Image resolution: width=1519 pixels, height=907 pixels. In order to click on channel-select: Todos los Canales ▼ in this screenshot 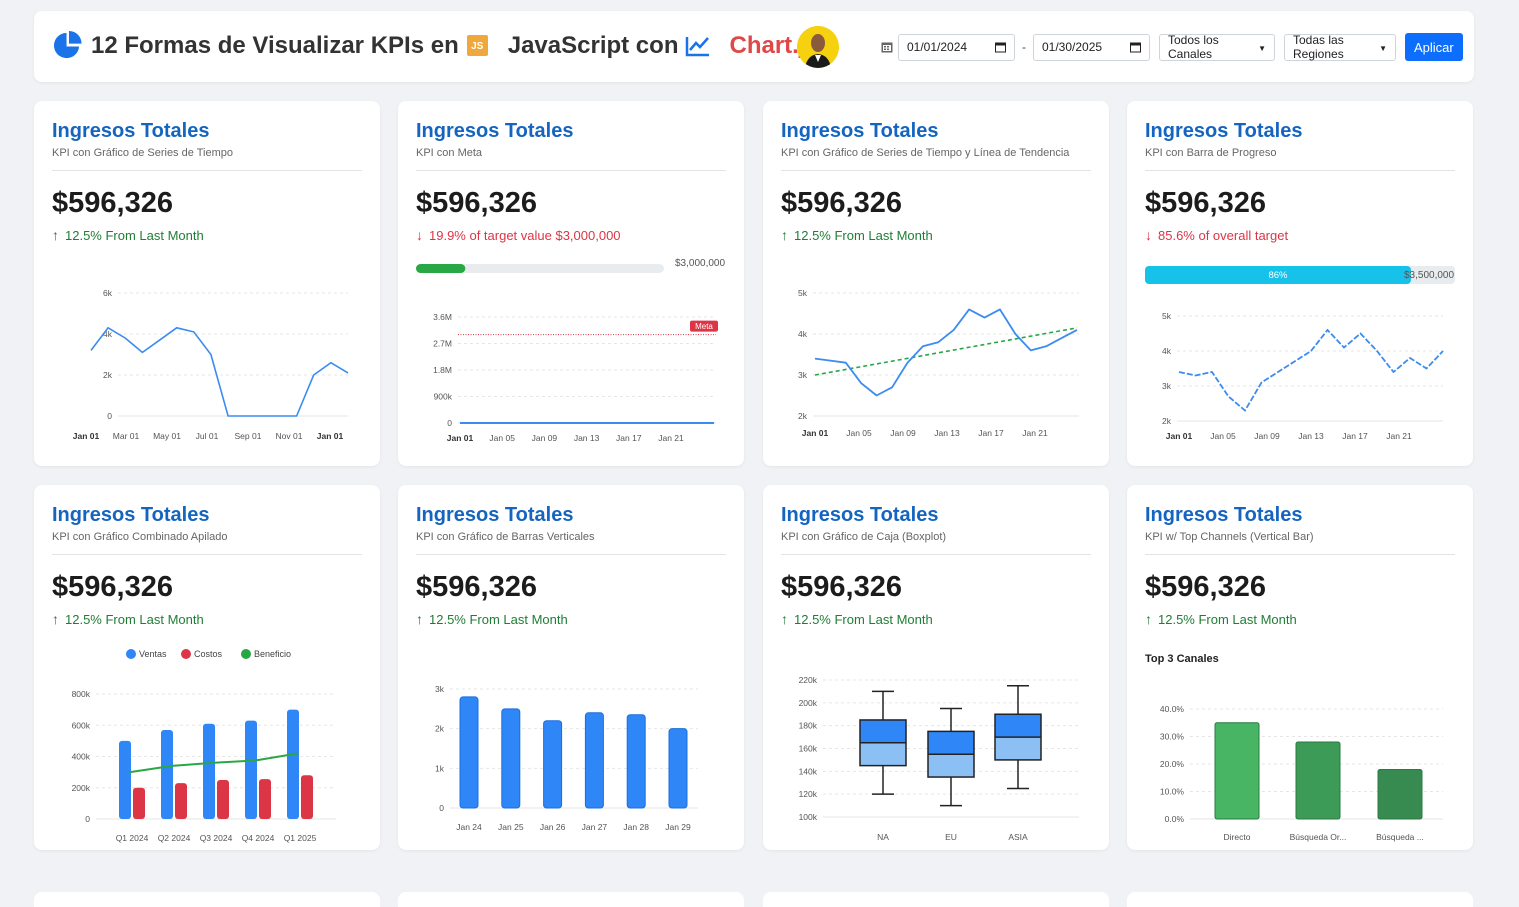, I will do `click(1217, 47)`.